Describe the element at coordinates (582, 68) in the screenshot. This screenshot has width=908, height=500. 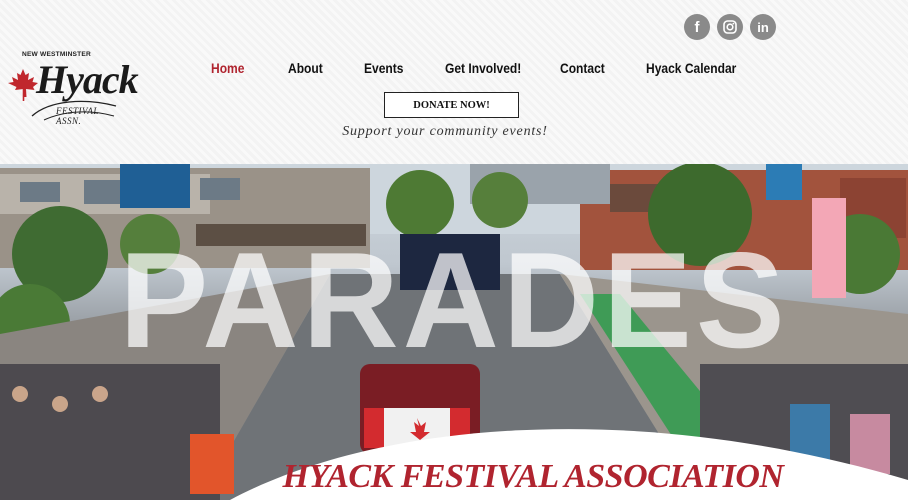
I see `nav-contact: Contact` at that location.